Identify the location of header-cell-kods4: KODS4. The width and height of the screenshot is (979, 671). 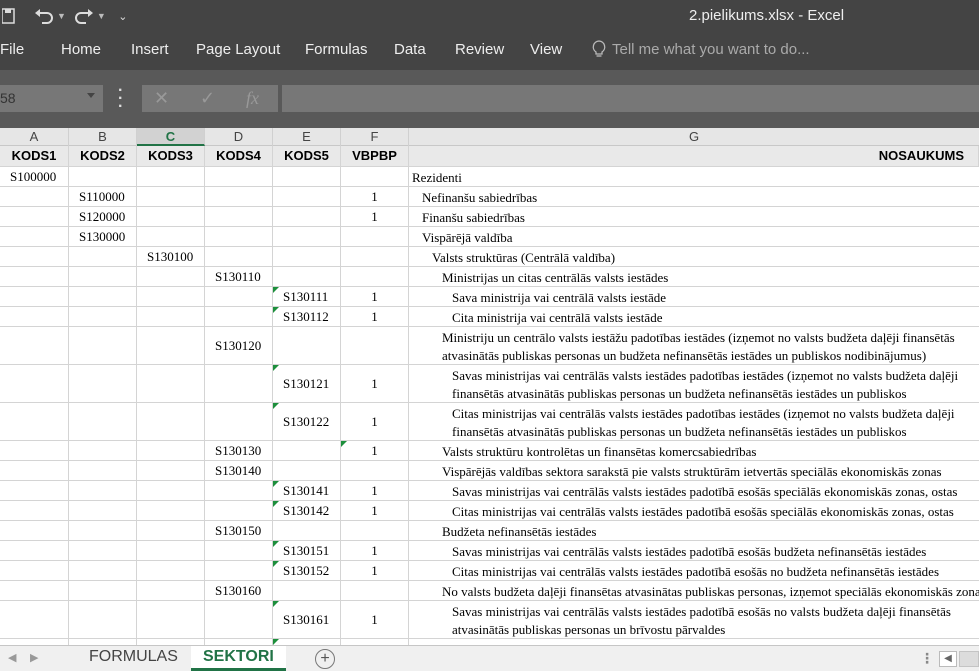
(239, 156).